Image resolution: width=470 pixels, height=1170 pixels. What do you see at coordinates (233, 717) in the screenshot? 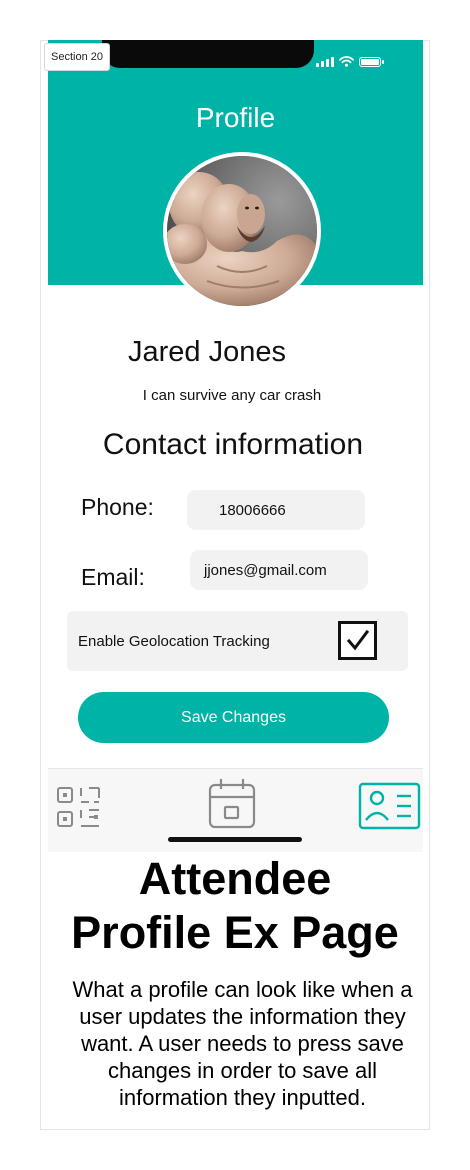
I see `save-changes-button: Save Changes` at bounding box center [233, 717].